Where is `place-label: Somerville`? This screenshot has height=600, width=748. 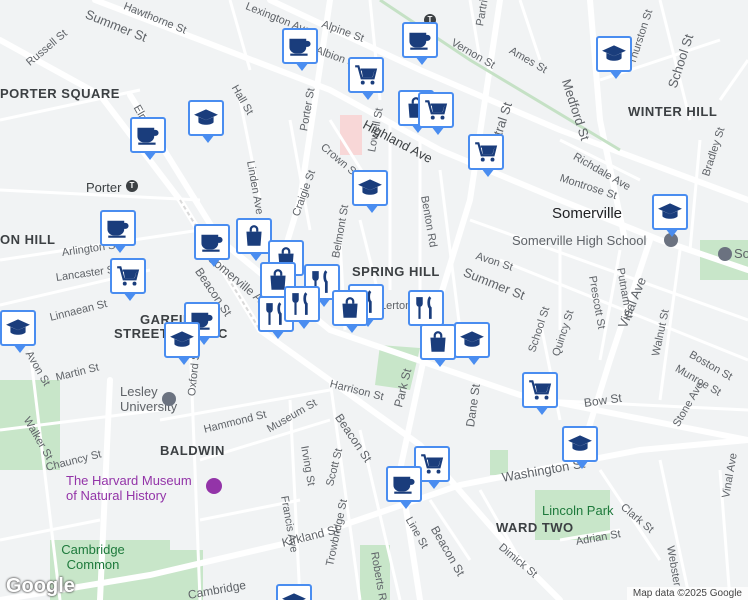 place-label: Somerville is located at coordinates (587, 213).